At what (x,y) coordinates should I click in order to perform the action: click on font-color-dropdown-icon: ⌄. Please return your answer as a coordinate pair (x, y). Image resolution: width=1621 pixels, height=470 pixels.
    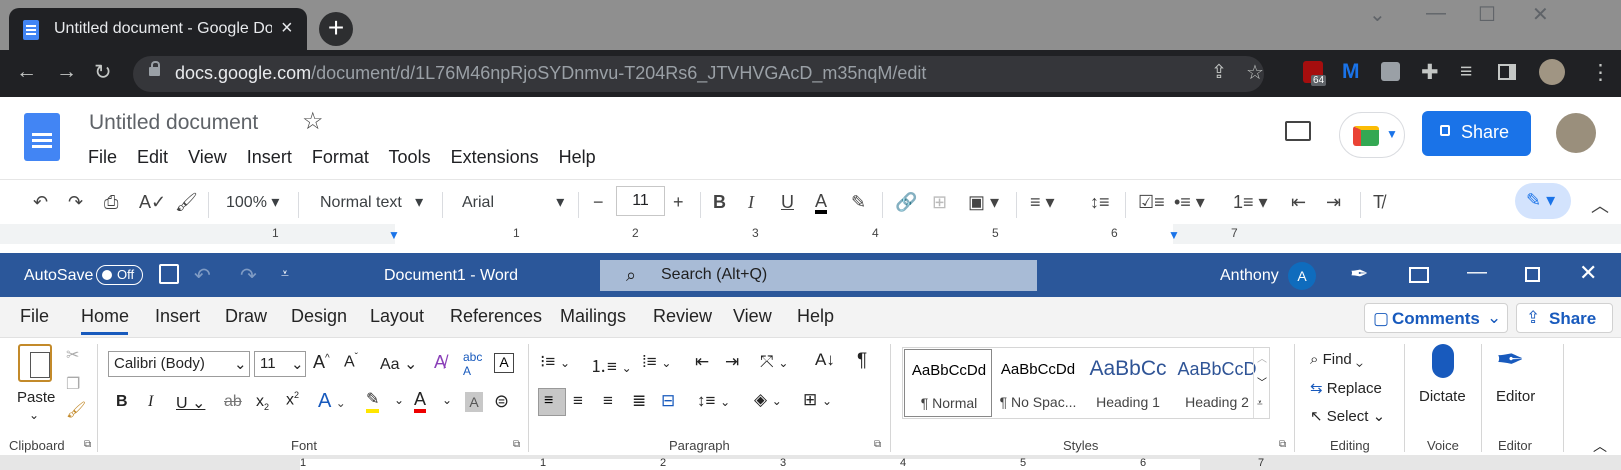
    Looking at the image, I should click on (447, 400).